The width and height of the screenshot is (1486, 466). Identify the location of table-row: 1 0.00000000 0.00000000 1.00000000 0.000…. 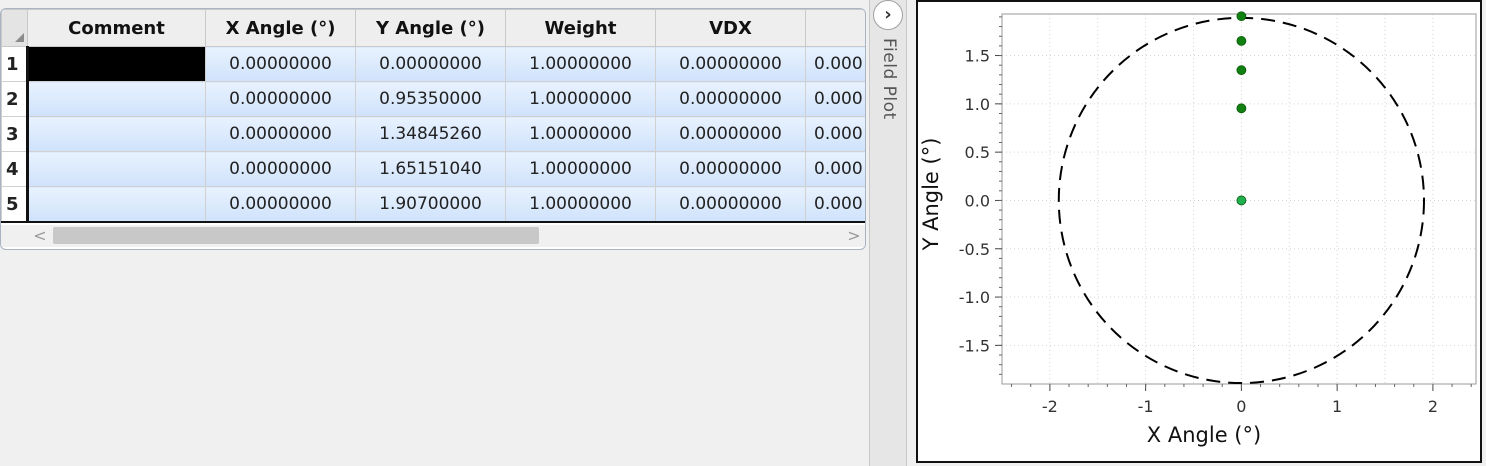
(433, 64).